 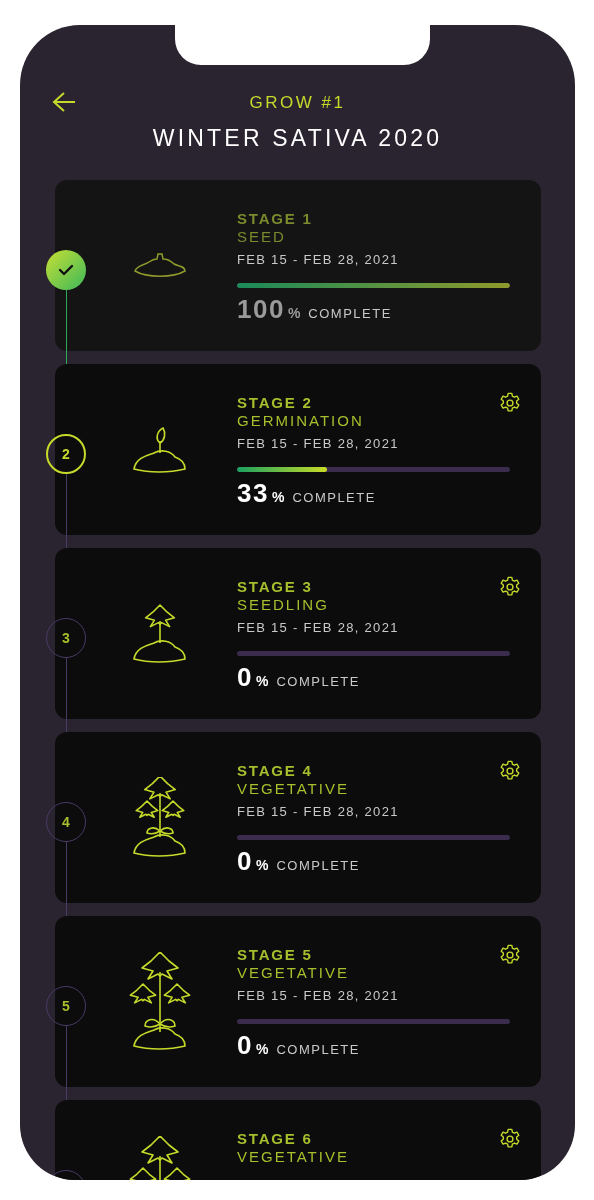 I want to click on back-button, so click(x=64, y=102).